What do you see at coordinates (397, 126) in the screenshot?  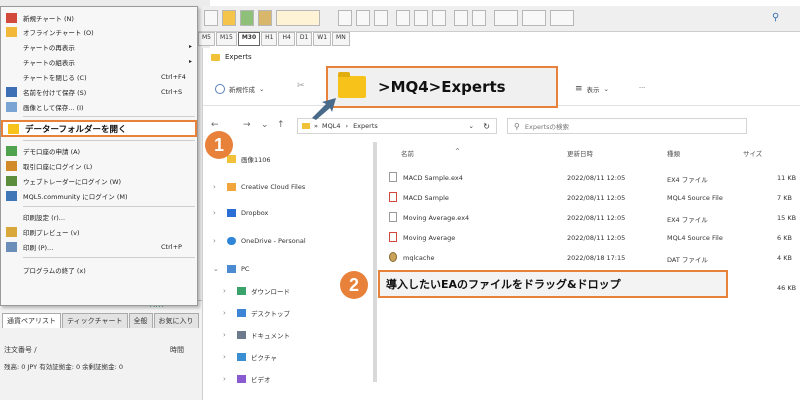 I see `address-input: » MQL4 › Experts ⌄ ↻` at bounding box center [397, 126].